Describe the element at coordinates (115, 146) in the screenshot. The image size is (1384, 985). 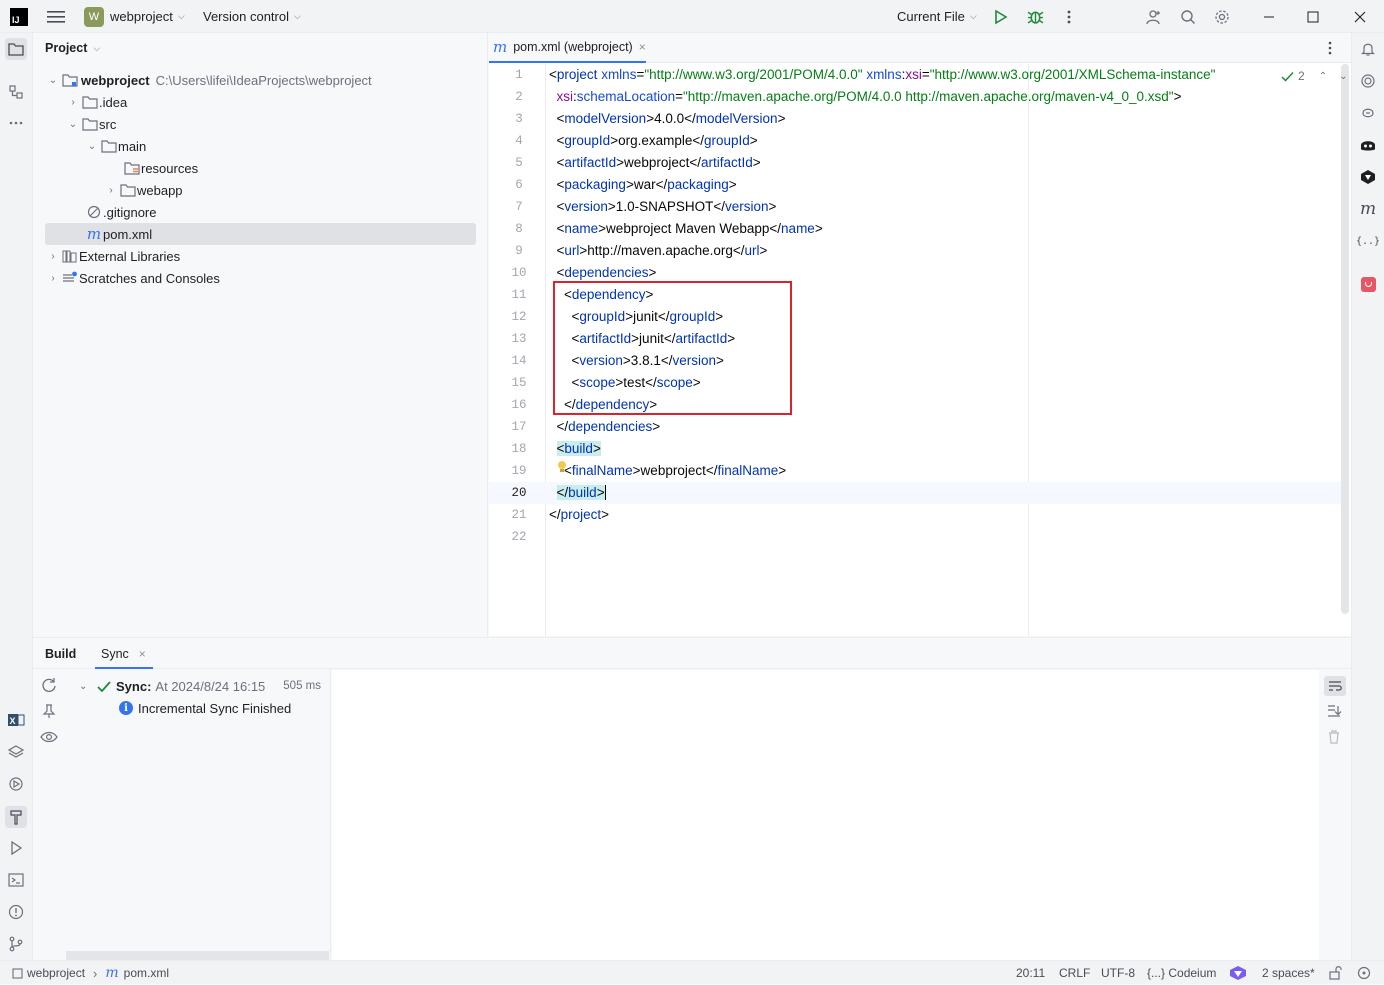
I see `tree-row-main: ⌄ main` at that location.